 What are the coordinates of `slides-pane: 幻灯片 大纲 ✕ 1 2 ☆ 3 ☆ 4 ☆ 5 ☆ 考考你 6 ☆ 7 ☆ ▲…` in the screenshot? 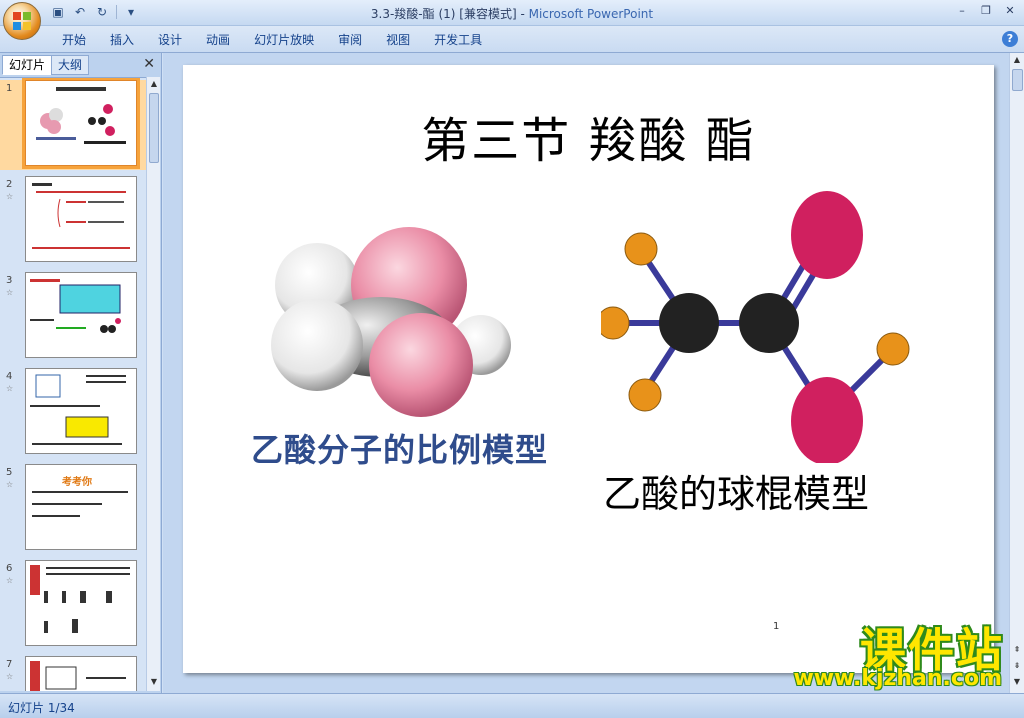 It's located at (81, 373).